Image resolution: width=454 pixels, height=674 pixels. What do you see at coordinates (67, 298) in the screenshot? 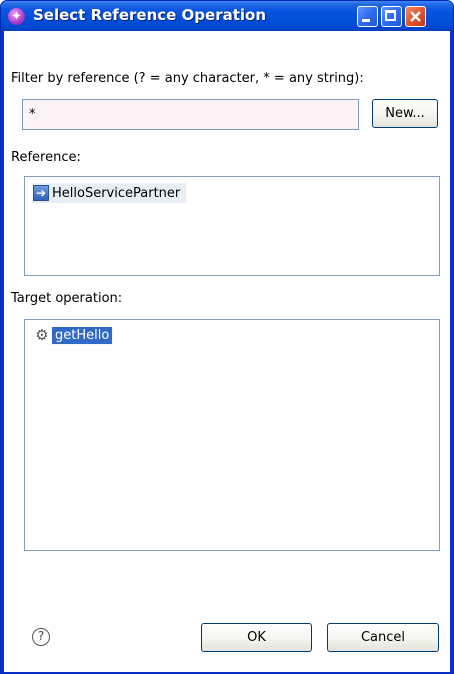
I see `target-operation-label: Target operation:` at bounding box center [67, 298].